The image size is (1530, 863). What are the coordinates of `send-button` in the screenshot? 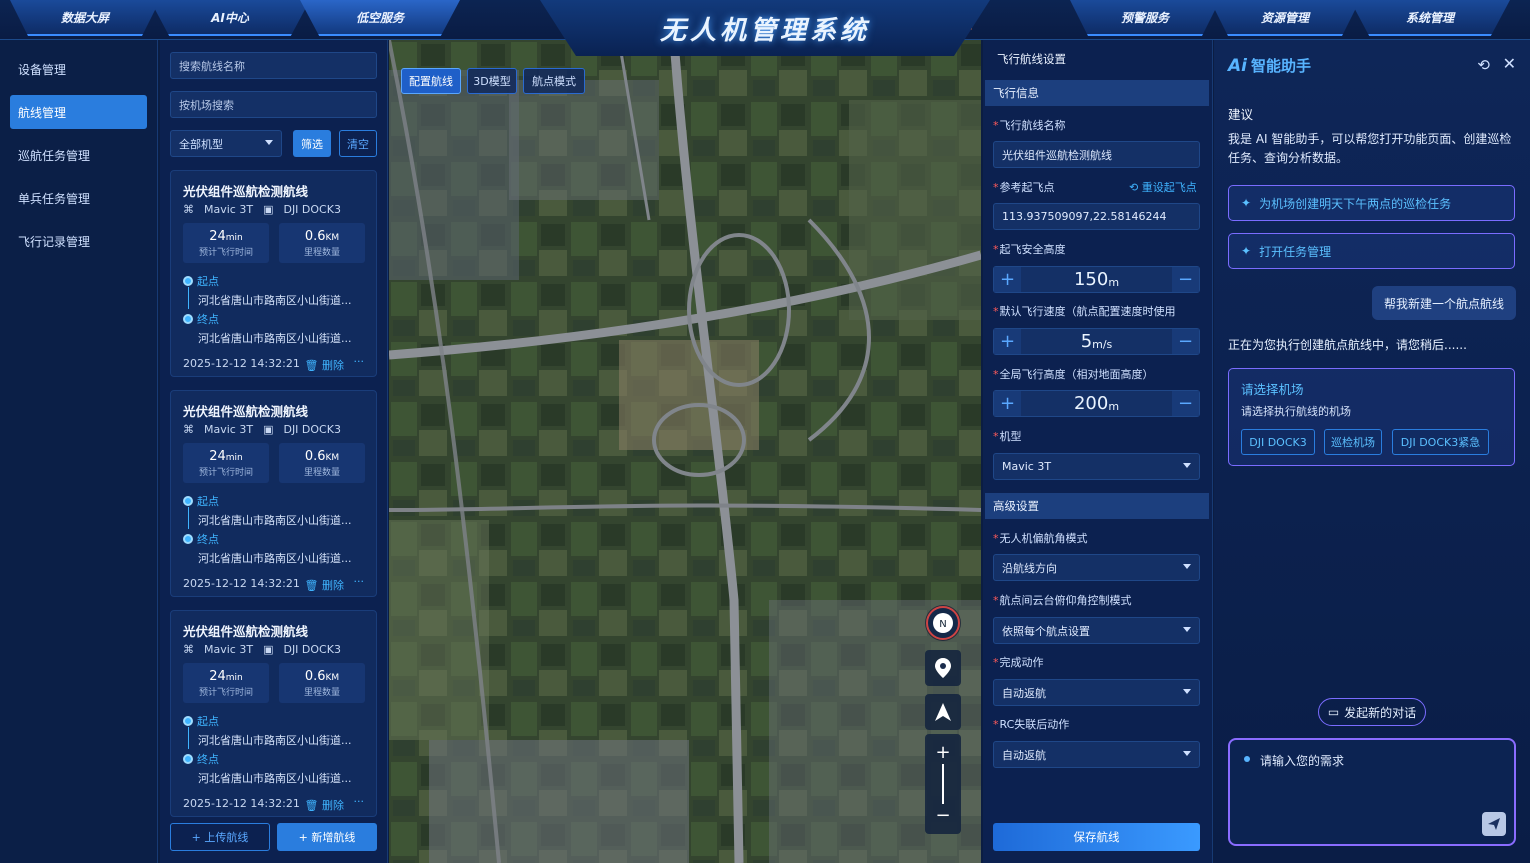 It's located at (1494, 824).